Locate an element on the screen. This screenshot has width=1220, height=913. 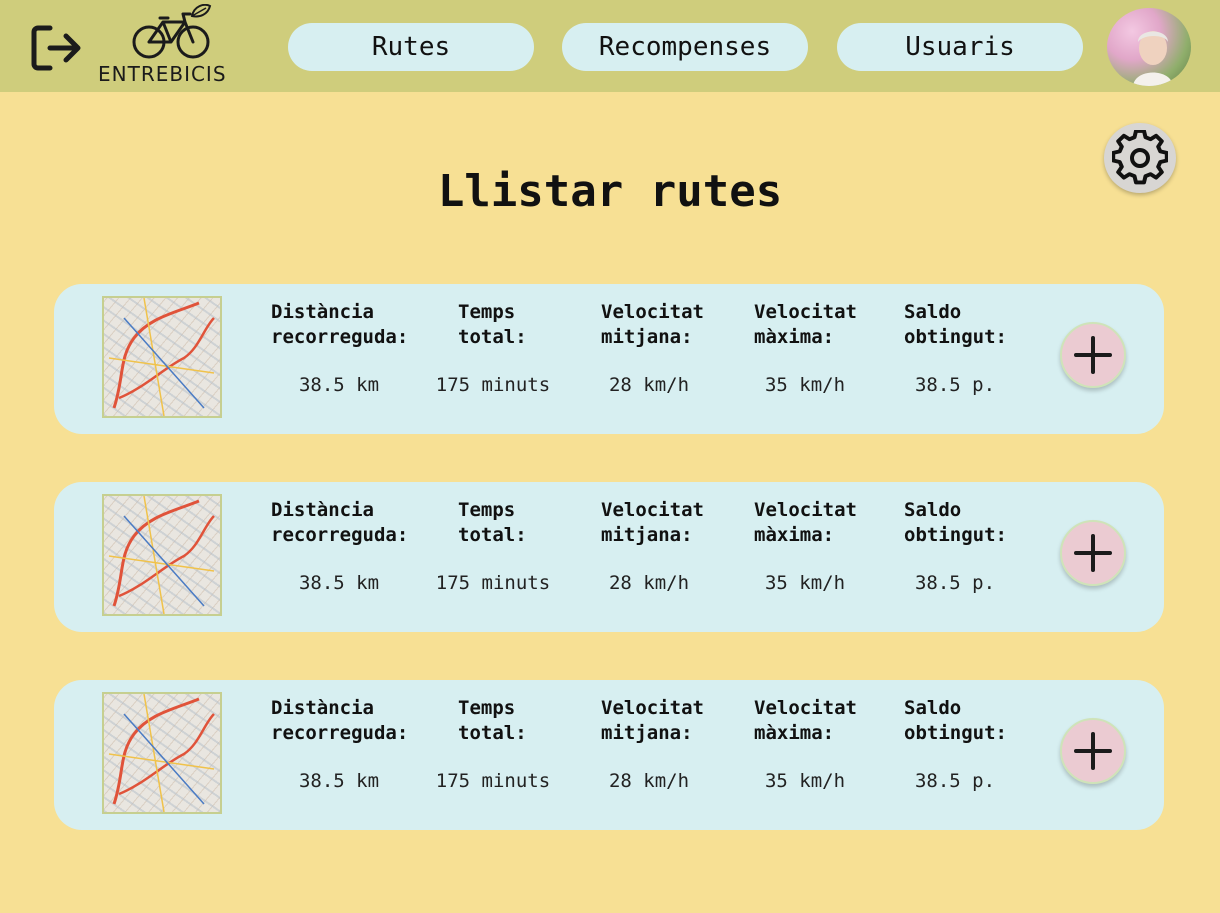
app-logo: ENTREBICIS is located at coordinates (172, 46).